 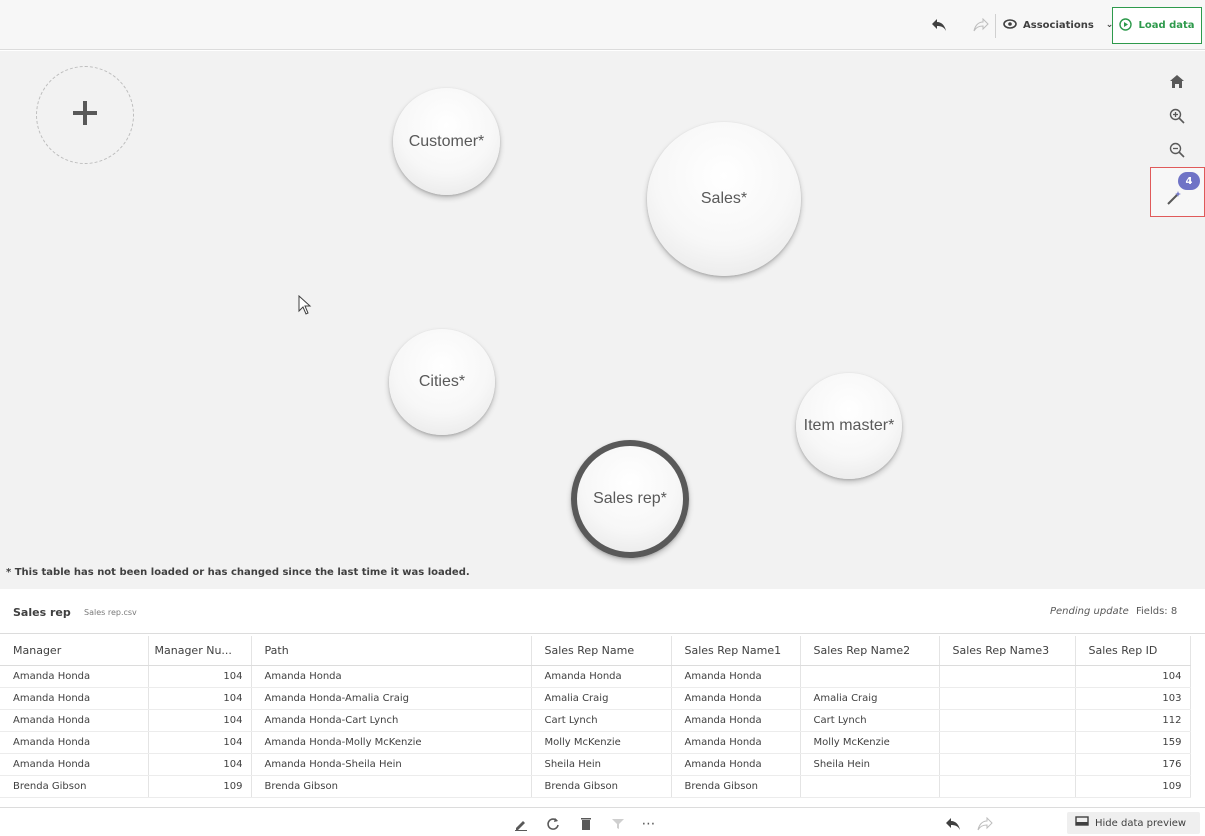 I want to click on table-bubble-sales: Sales*, so click(x=724, y=199).